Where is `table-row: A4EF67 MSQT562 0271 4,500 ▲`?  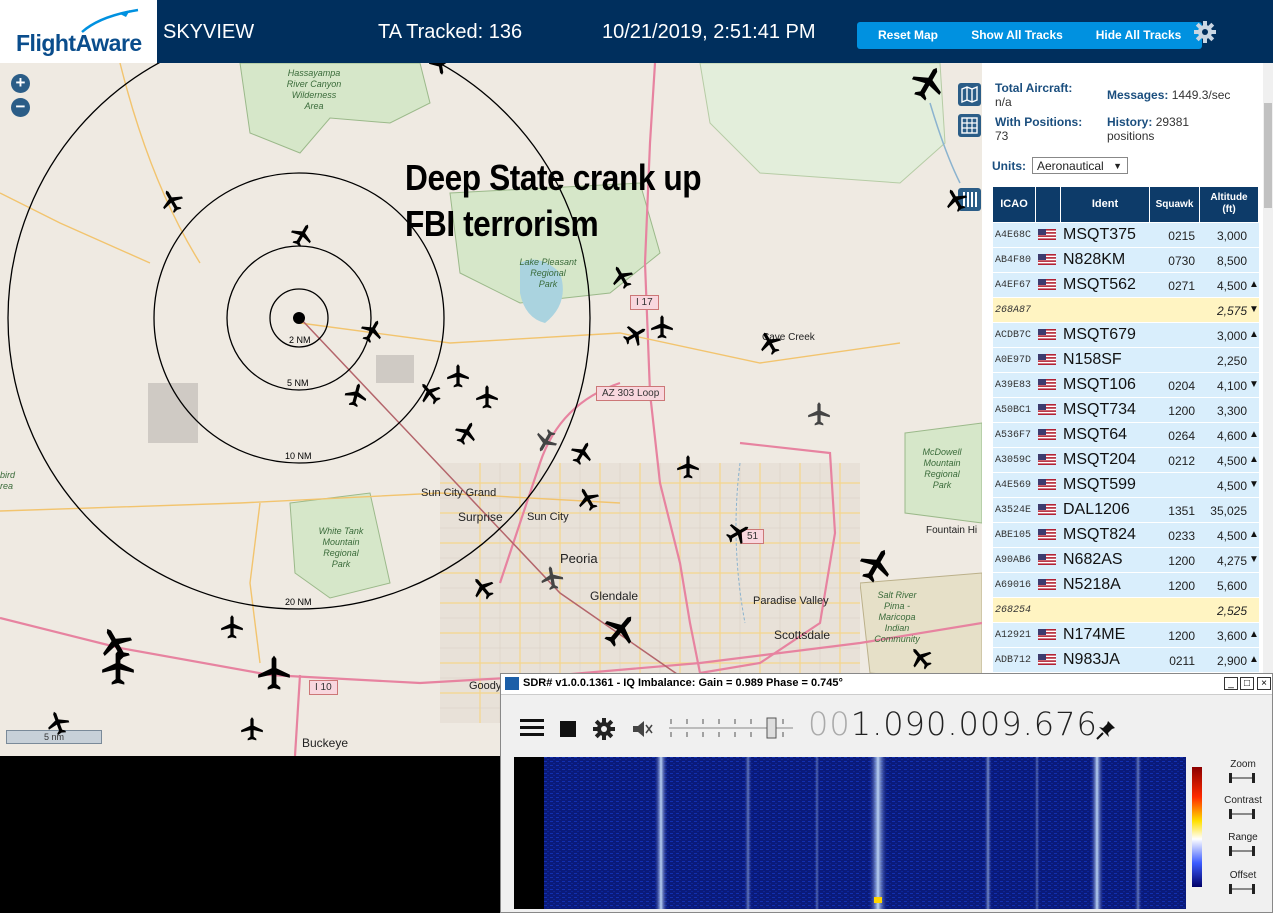
table-row: A4EF67 MSQT562 0271 4,500 ▲ is located at coordinates (1126, 285).